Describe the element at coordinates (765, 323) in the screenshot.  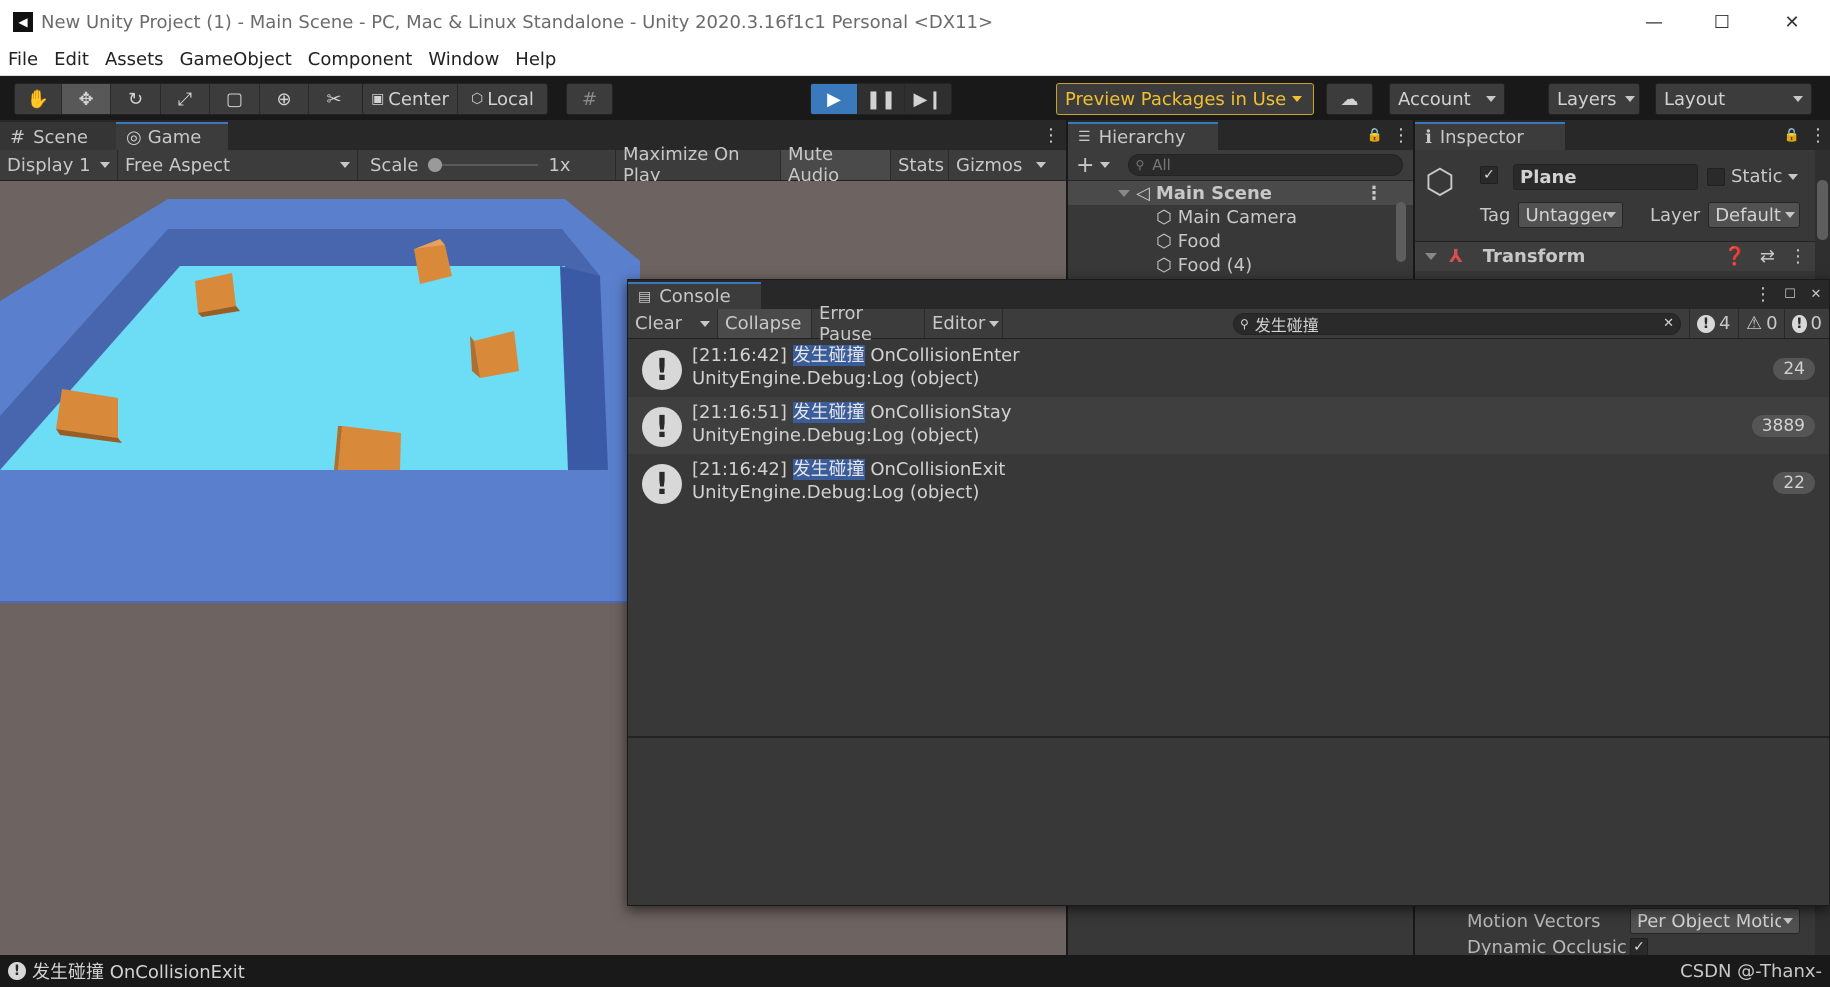
I see `collapse-toggle: Collapse` at that location.